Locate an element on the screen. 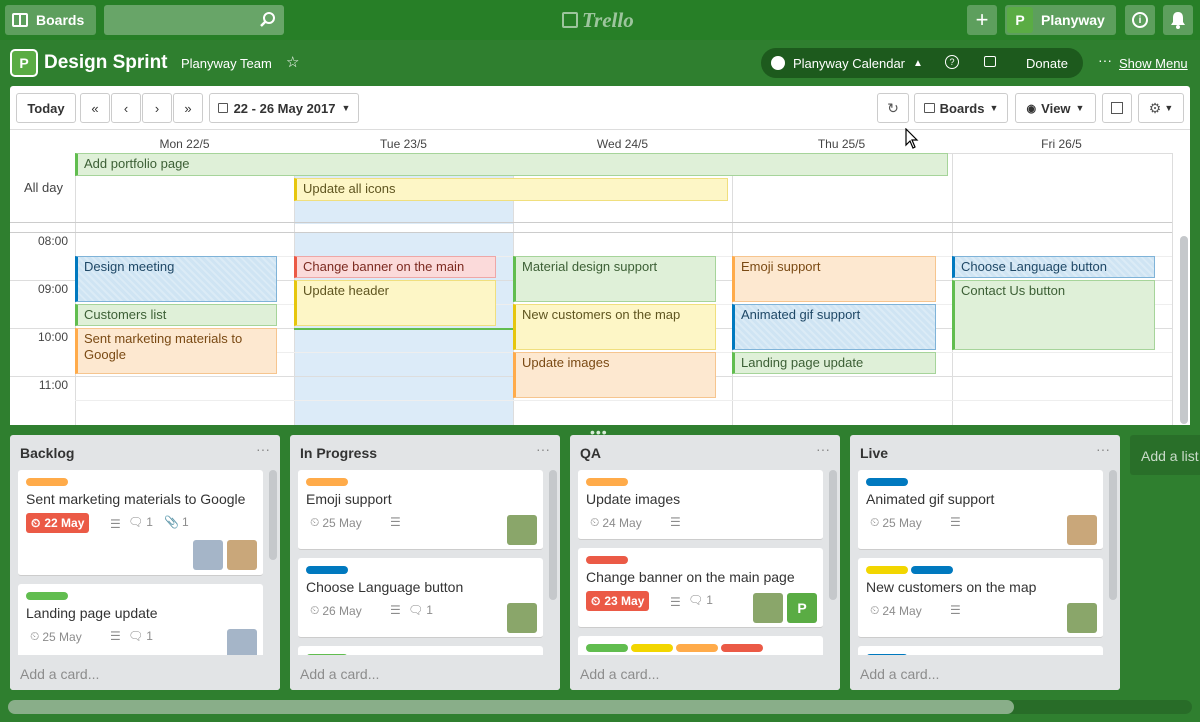  date-badge: ⏲ 25 May is located at coordinates (336, 522).